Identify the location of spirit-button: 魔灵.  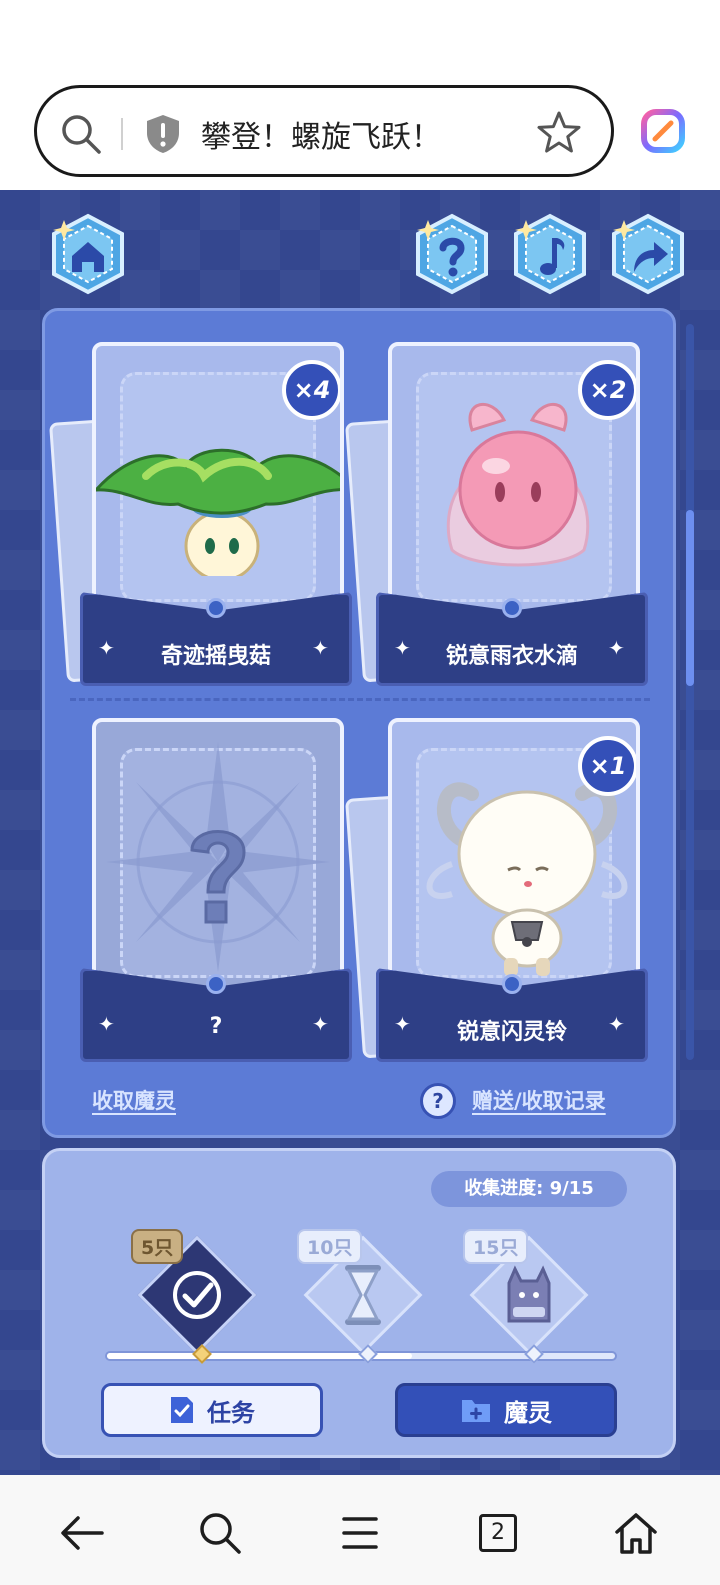
(506, 1410).